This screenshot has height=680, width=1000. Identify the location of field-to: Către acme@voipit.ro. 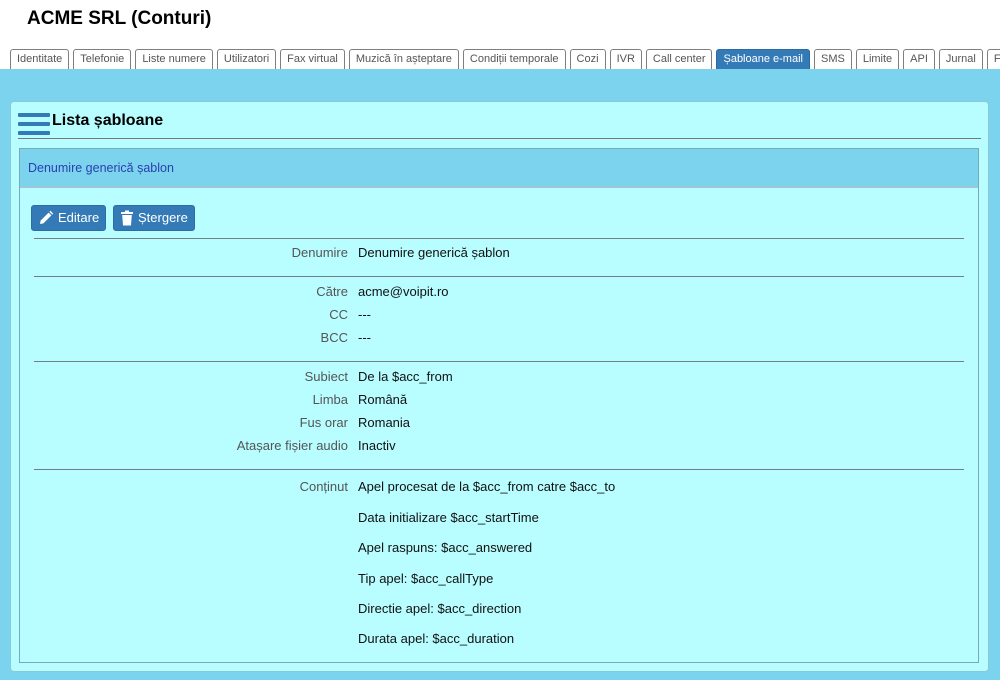
(499, 294).